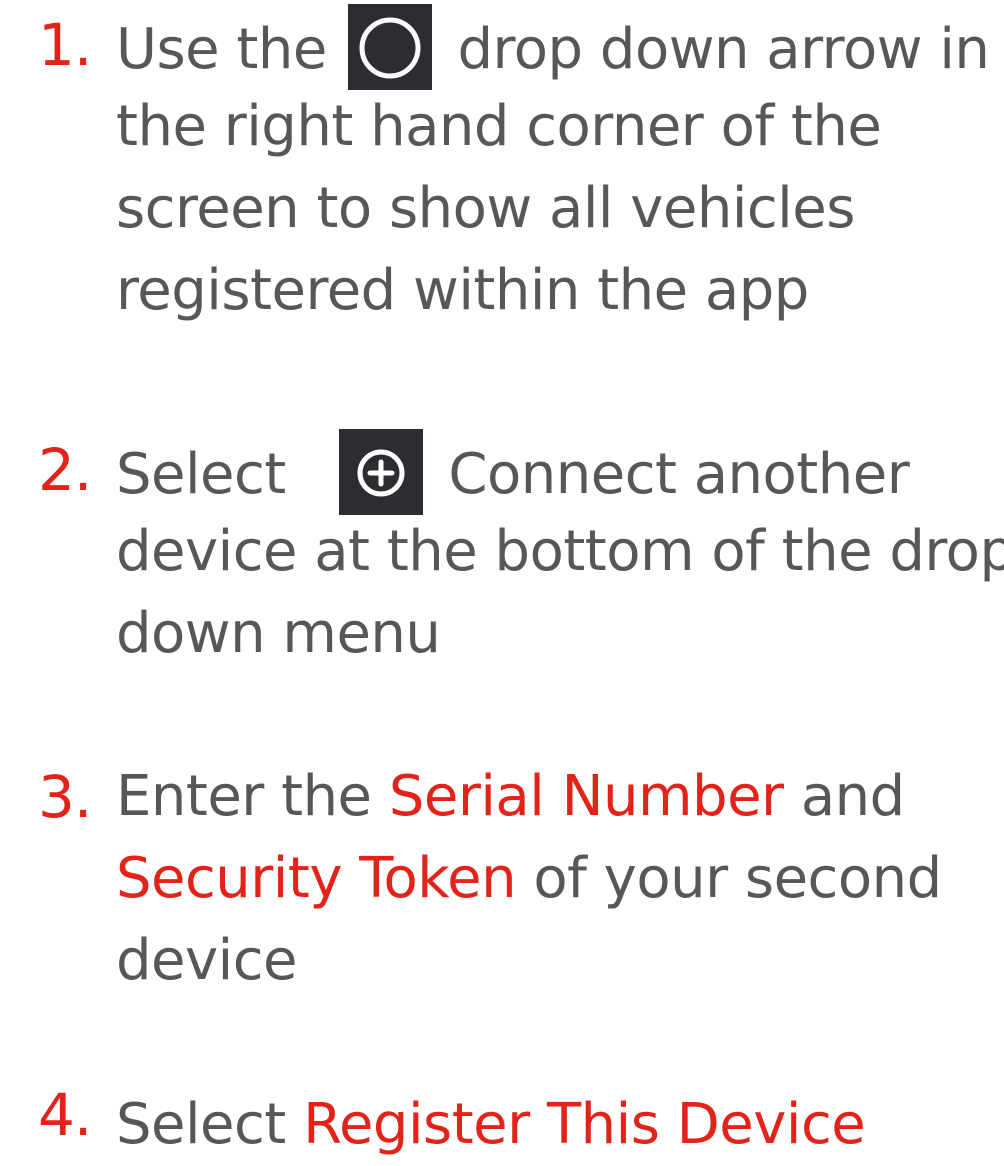 The image size is (1004, 1166). Describe the element at coordinates (65, 45) in the screenshot. I see `step-number: 1.` at that location.